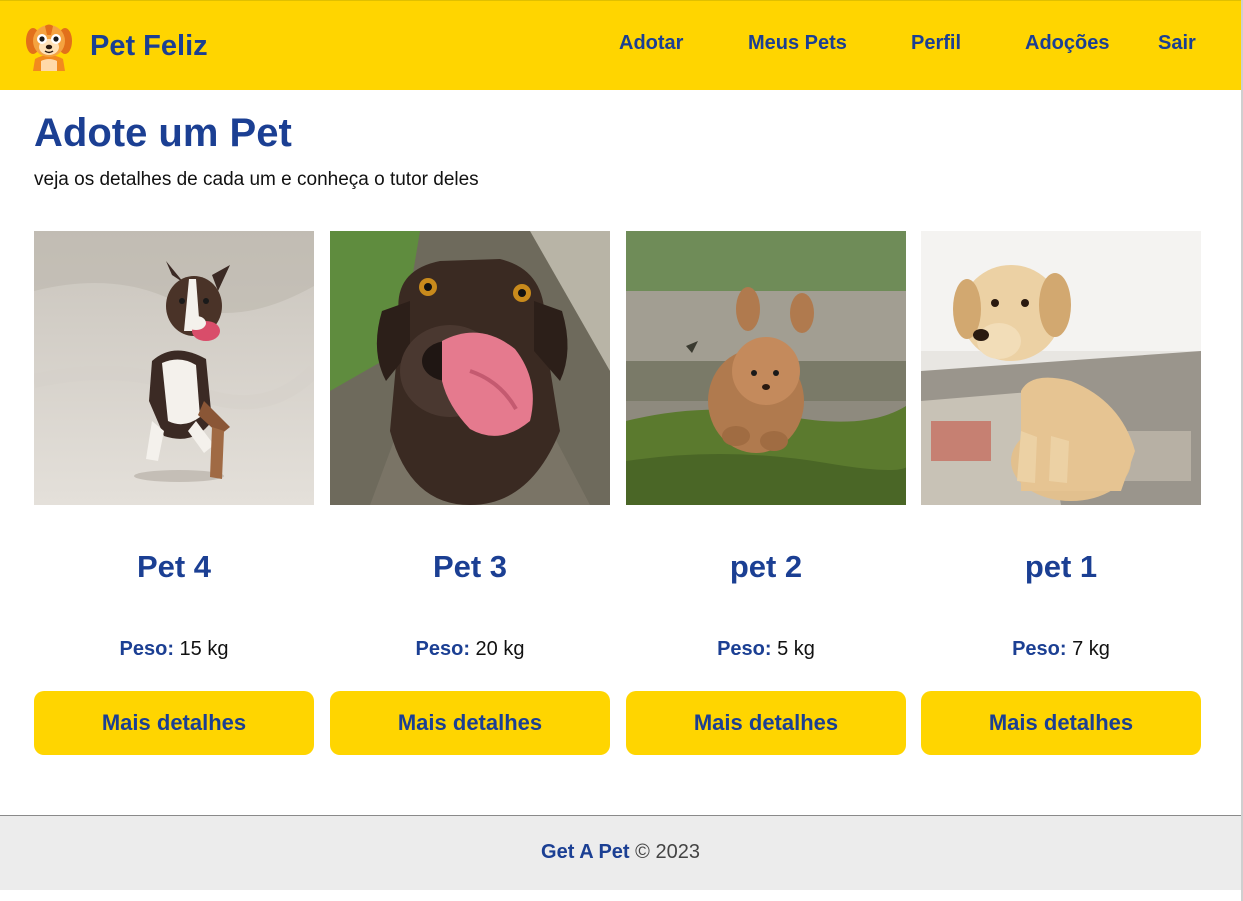 The height and width of the screenshot is (901, 1243). Describe the element at coordinates (174, 566) in the screenshot. I see `pet-name: Pet 4` at that location.